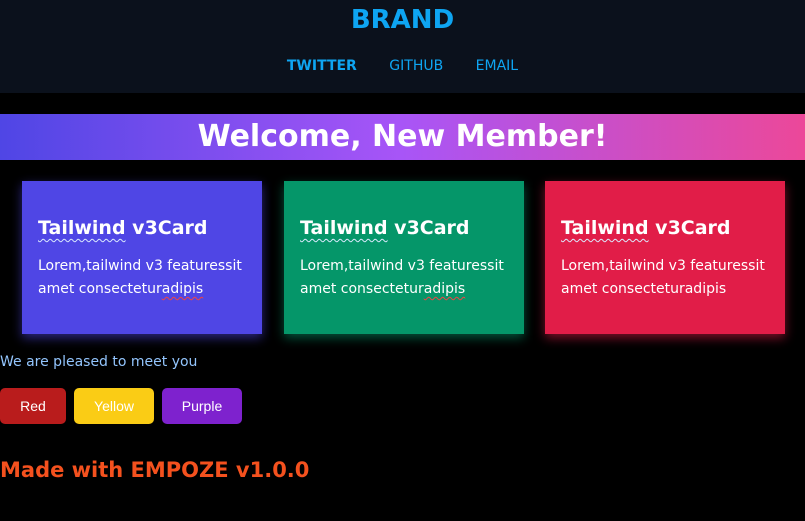 This screenshot has width=805, height=521. I want to click on welcome-heading: Welcome, New Member!, so click(402, 136).